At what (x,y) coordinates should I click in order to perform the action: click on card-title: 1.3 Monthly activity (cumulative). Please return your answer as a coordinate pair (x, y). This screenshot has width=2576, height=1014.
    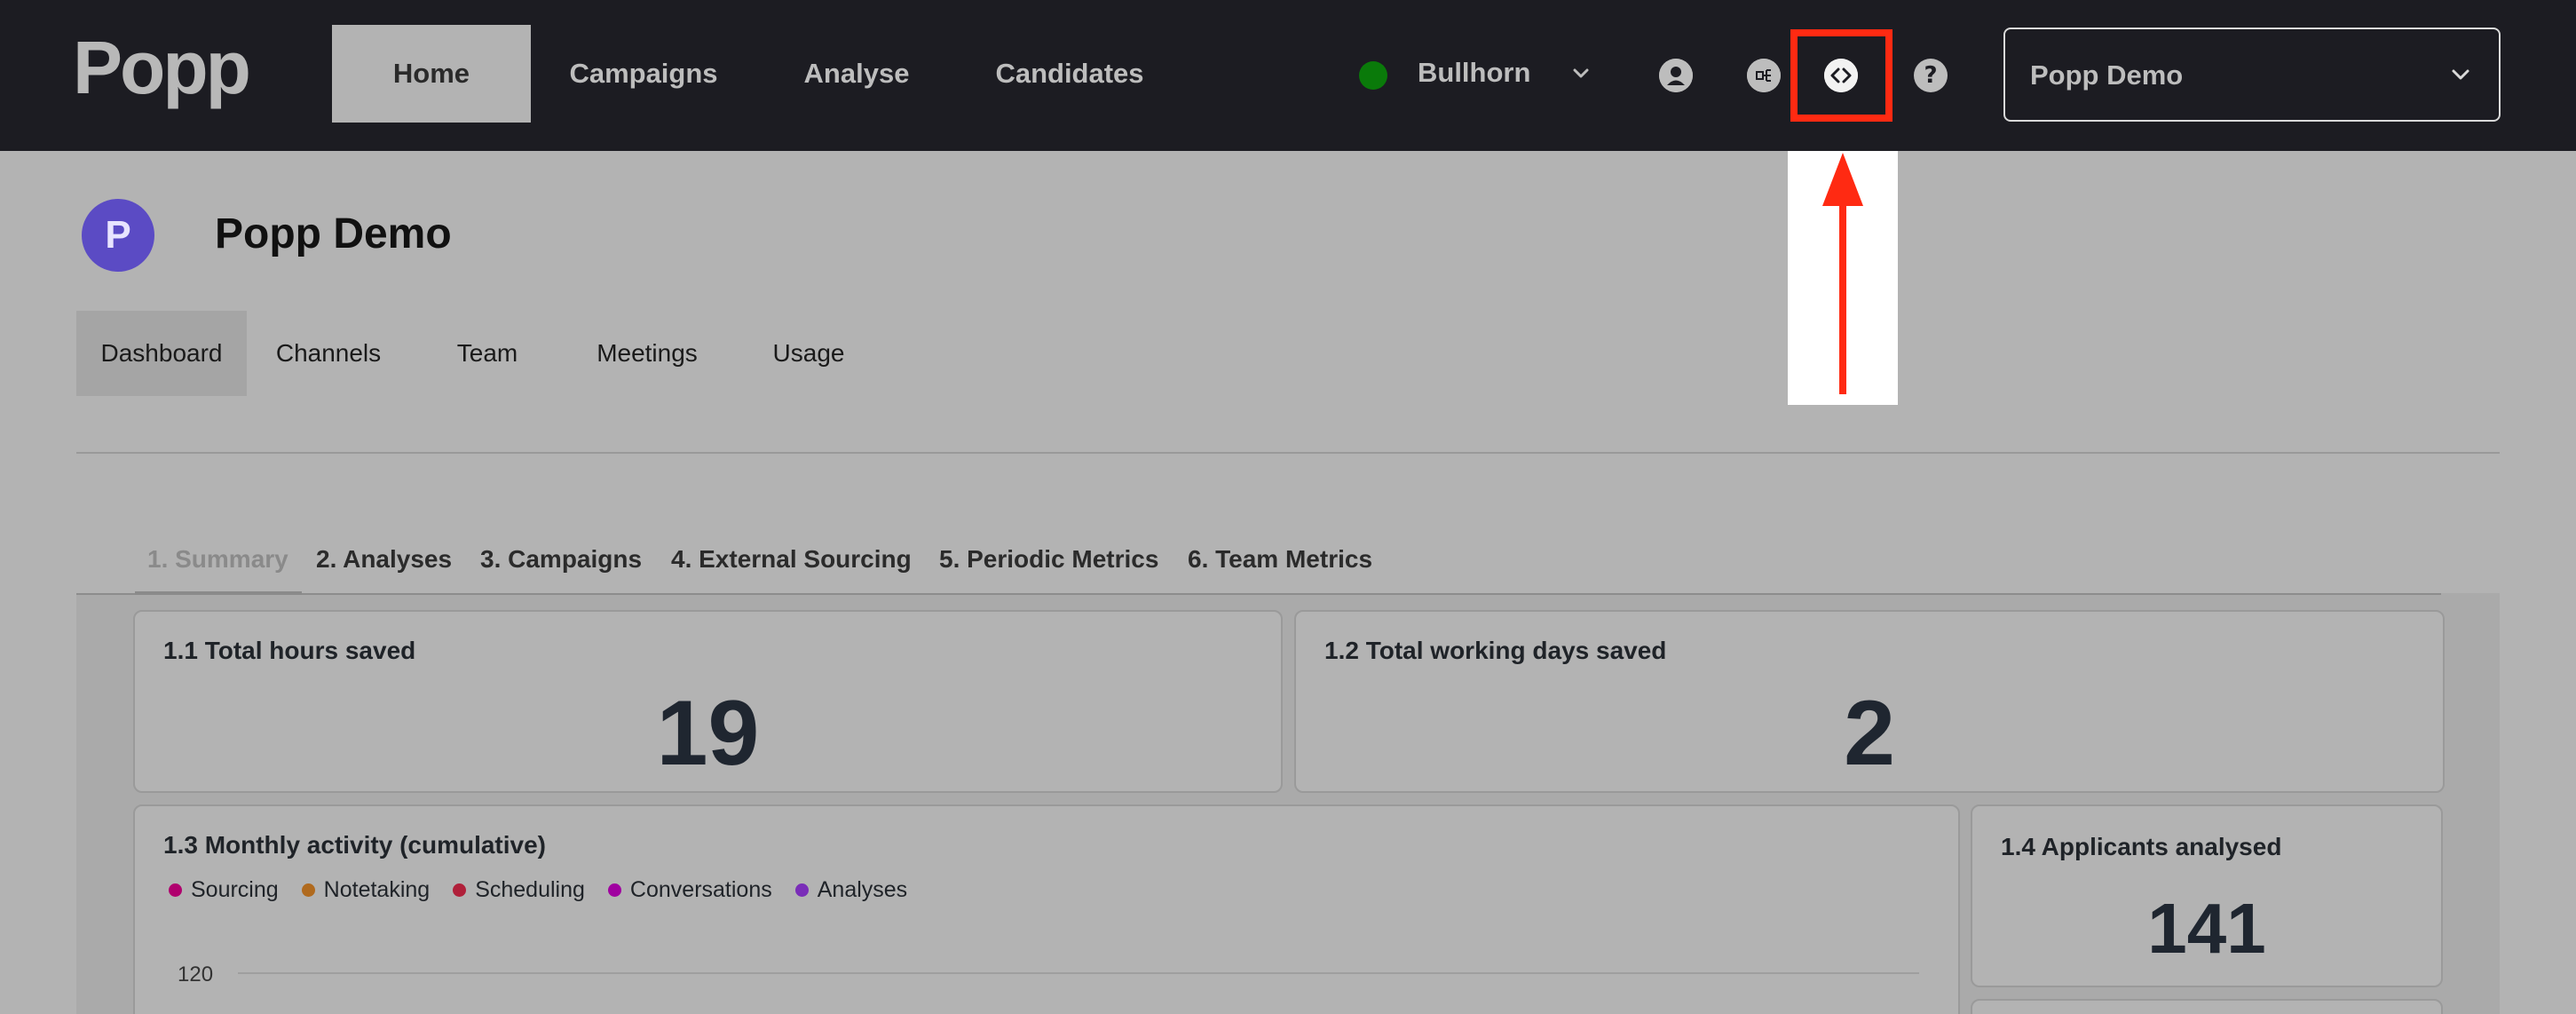
    Looking at the image, I should click on (354, 845).